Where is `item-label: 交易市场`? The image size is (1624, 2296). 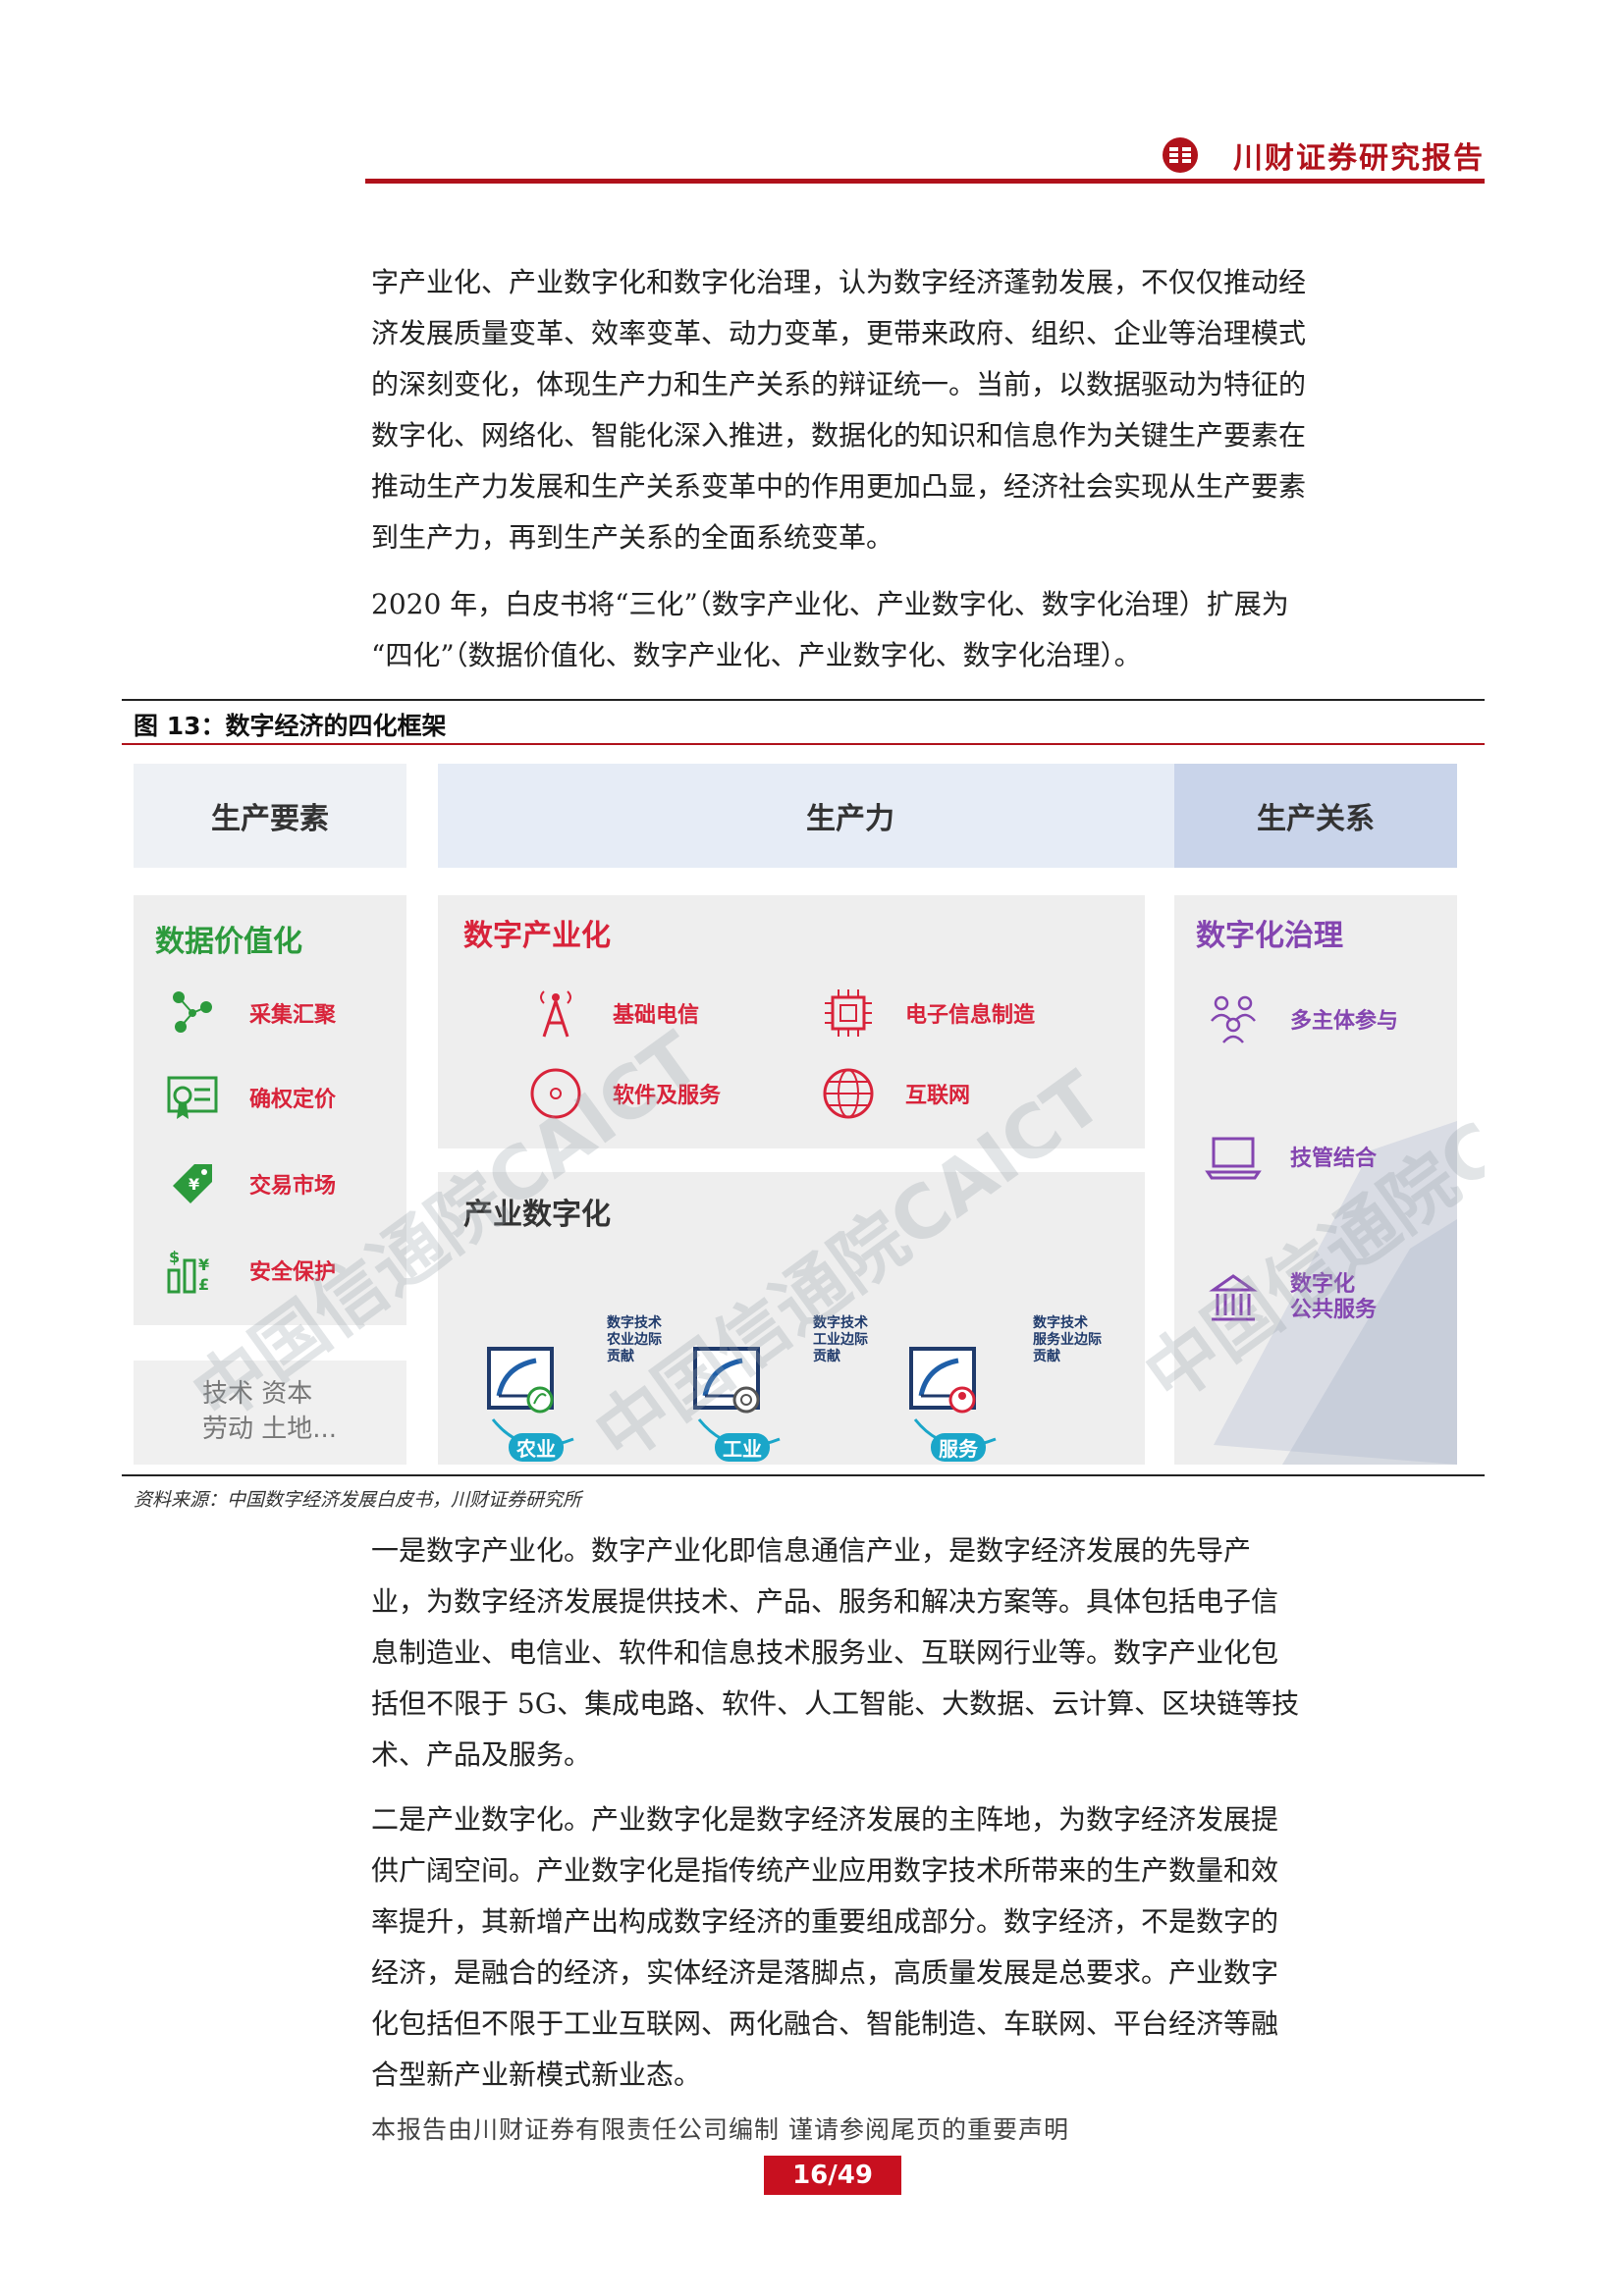 item-label: 交易市场 is located at coordinates (293, 1186).